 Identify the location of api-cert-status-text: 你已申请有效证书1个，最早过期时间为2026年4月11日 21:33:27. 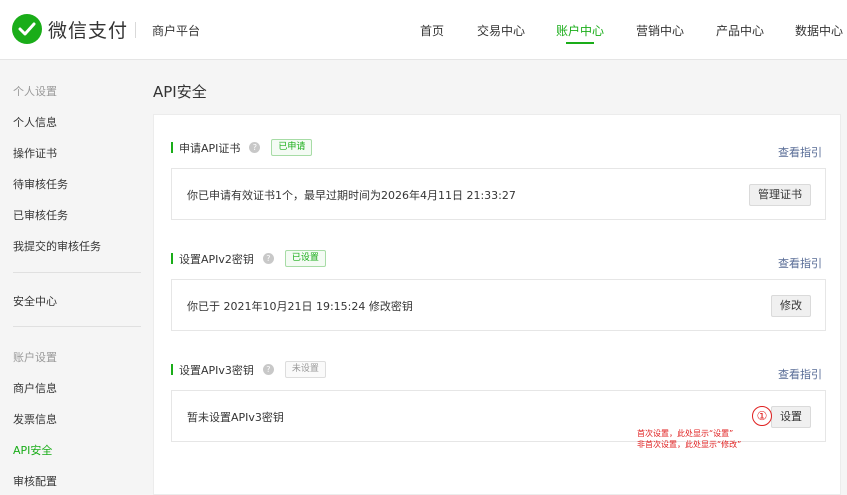
(351, 195).